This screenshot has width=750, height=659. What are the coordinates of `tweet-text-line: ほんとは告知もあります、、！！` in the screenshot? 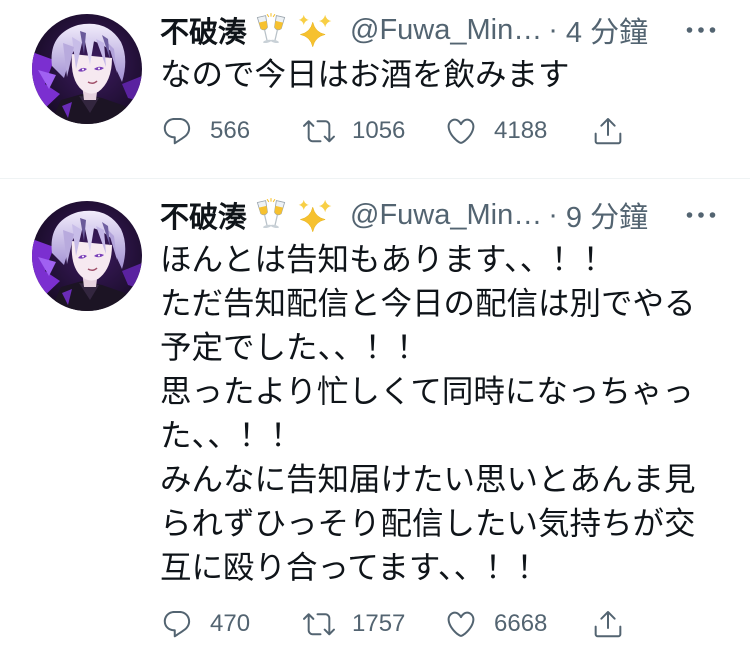 It's located at (387, 259).